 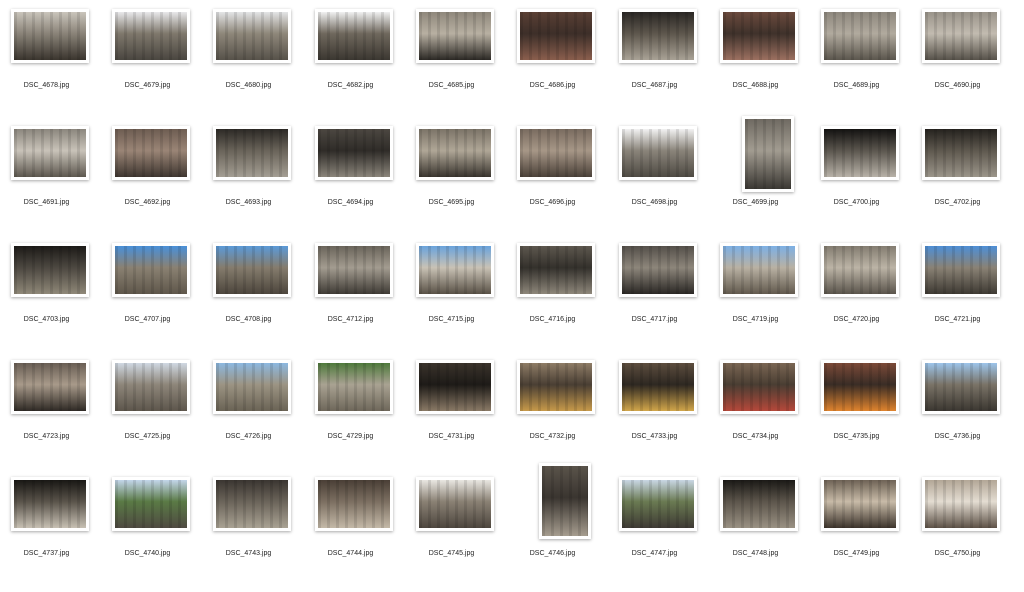 I want to click on file-name-label: DSC_4715.jpg, so click(x=451, y=319).